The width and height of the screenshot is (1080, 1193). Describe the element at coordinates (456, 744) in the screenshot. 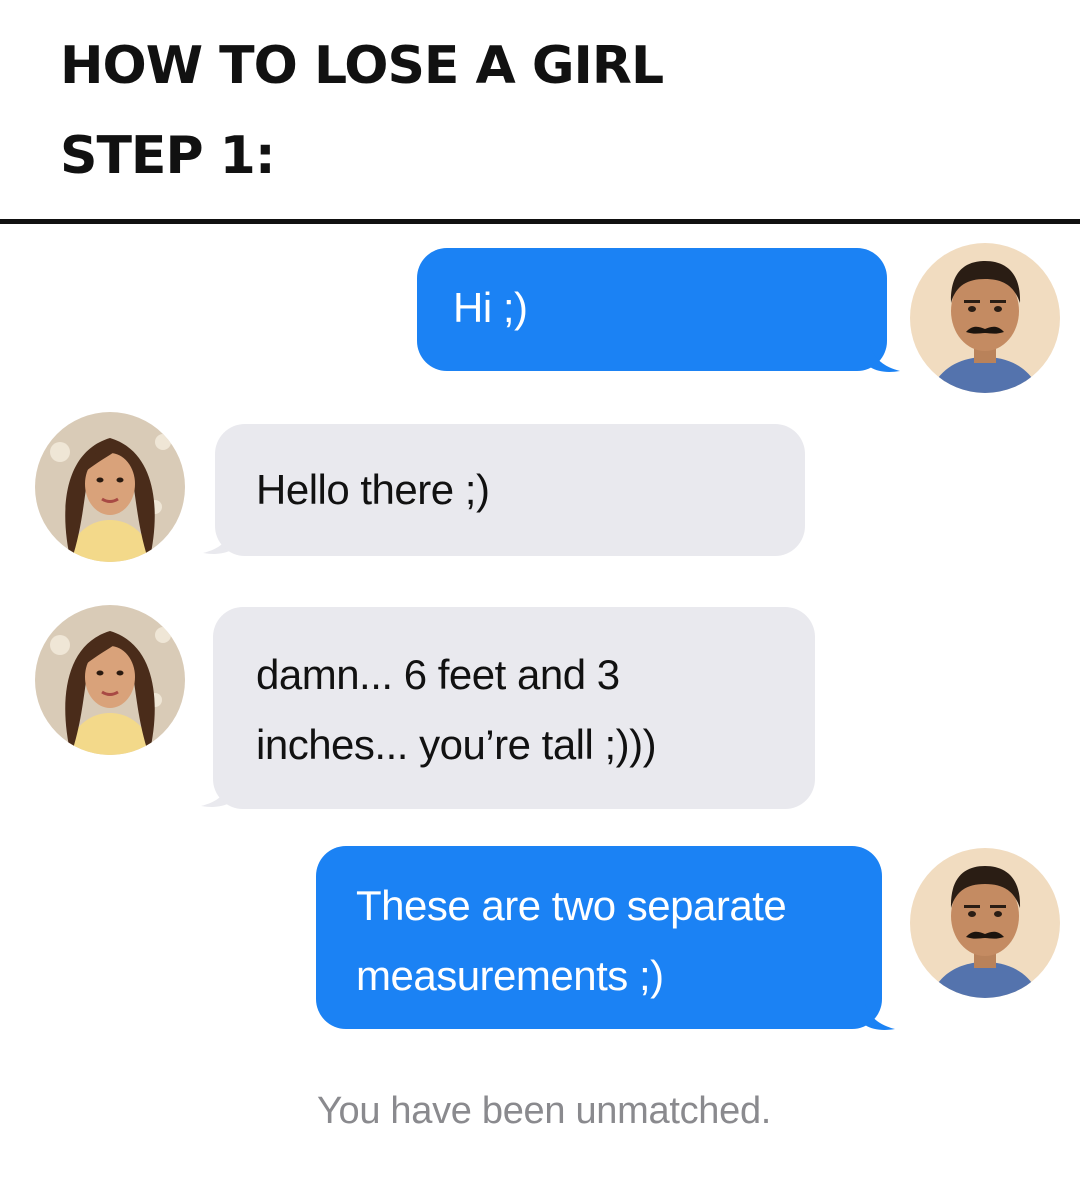

I see `message-text-line-2: inches... you’re tall ;)))` at that location.